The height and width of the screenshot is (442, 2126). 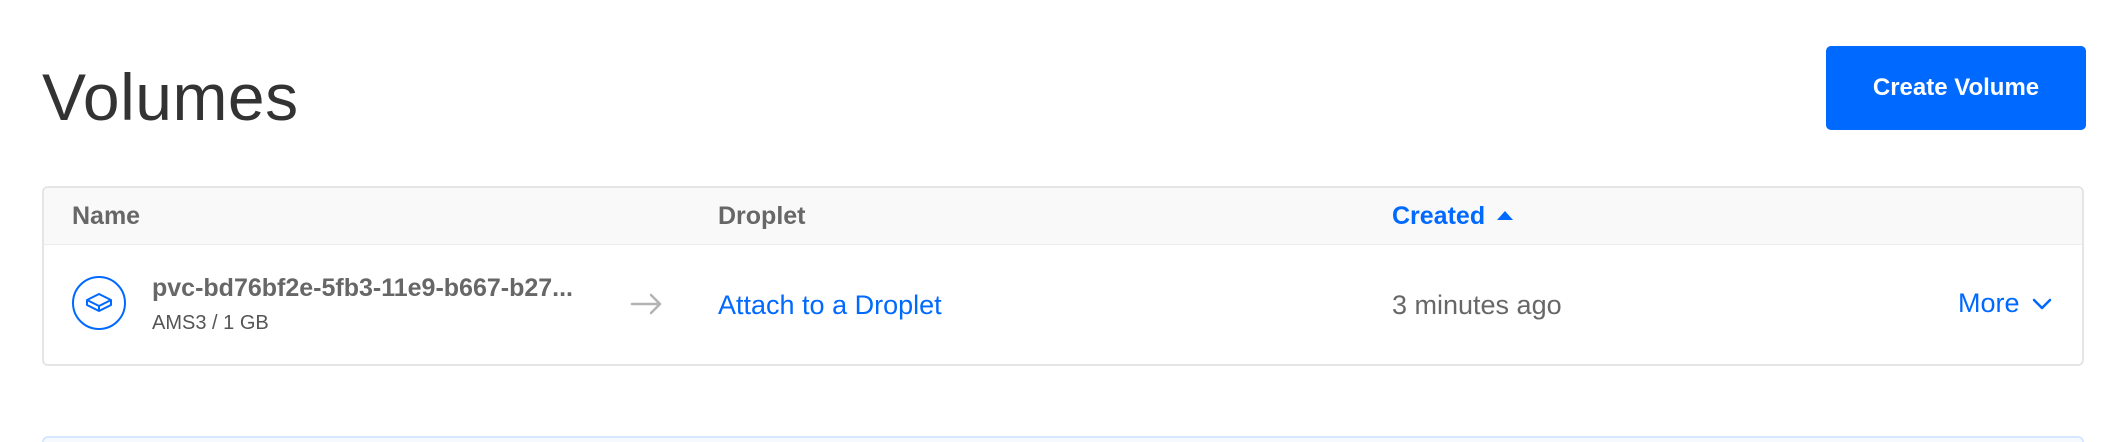 I want to click on column-header-name: Name, so click(x=106, y=216).